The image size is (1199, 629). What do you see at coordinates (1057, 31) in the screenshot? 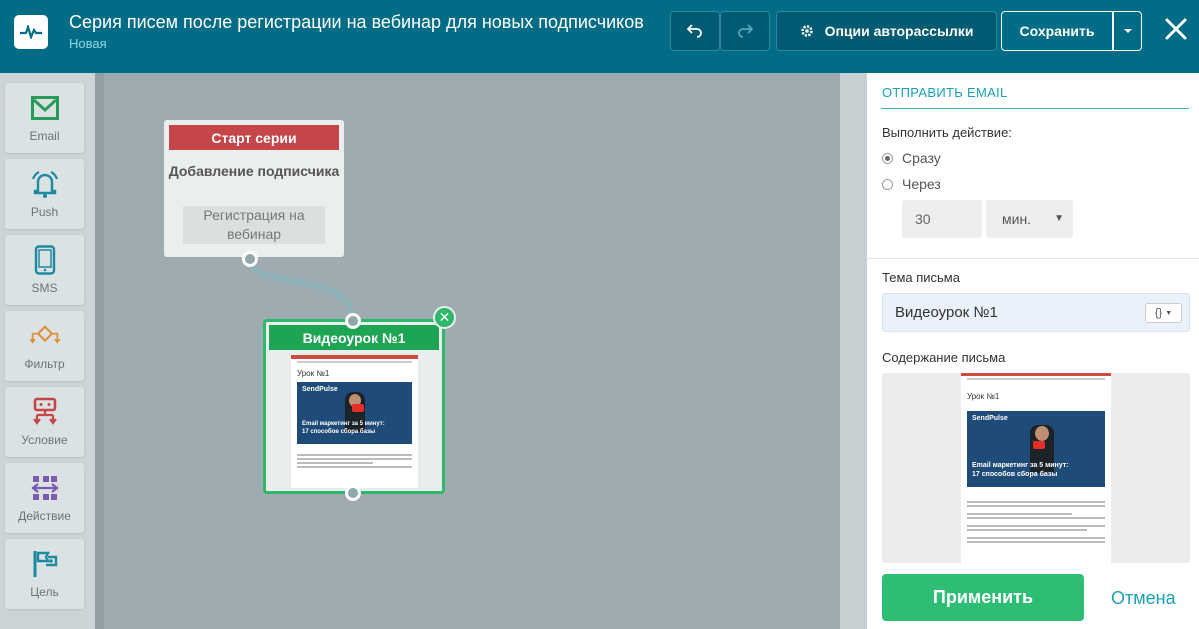
I see `save-button: Сохранить` at bounding box center [1057, 31].